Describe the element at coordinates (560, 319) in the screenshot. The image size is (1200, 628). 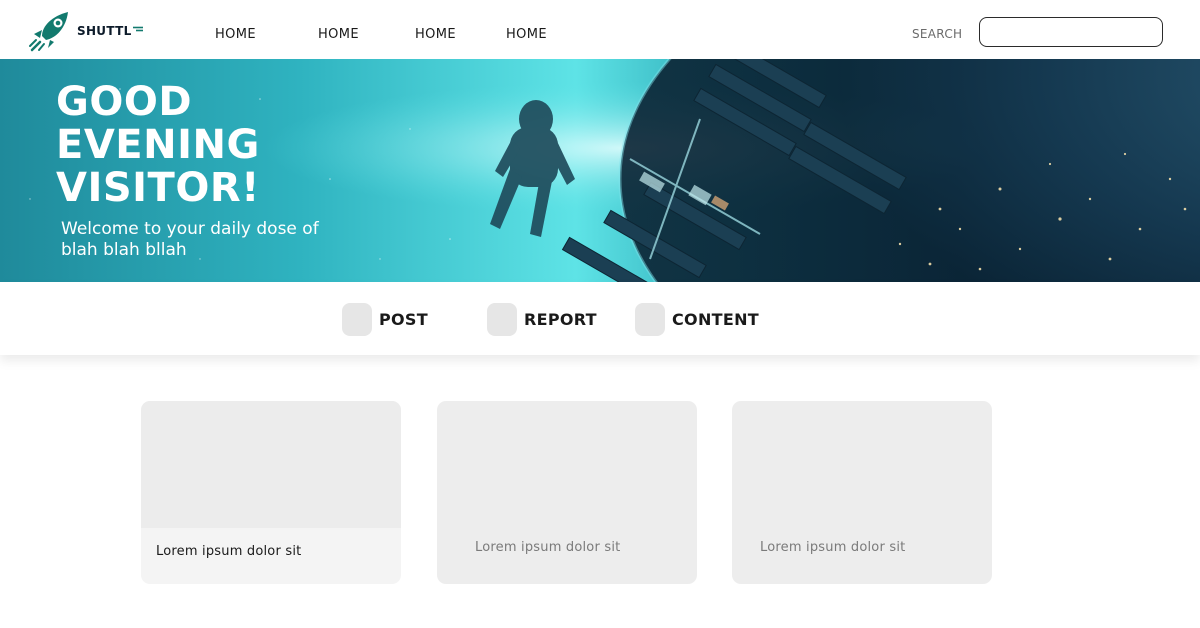
I see `tab-label-report: REPORT` at that location.